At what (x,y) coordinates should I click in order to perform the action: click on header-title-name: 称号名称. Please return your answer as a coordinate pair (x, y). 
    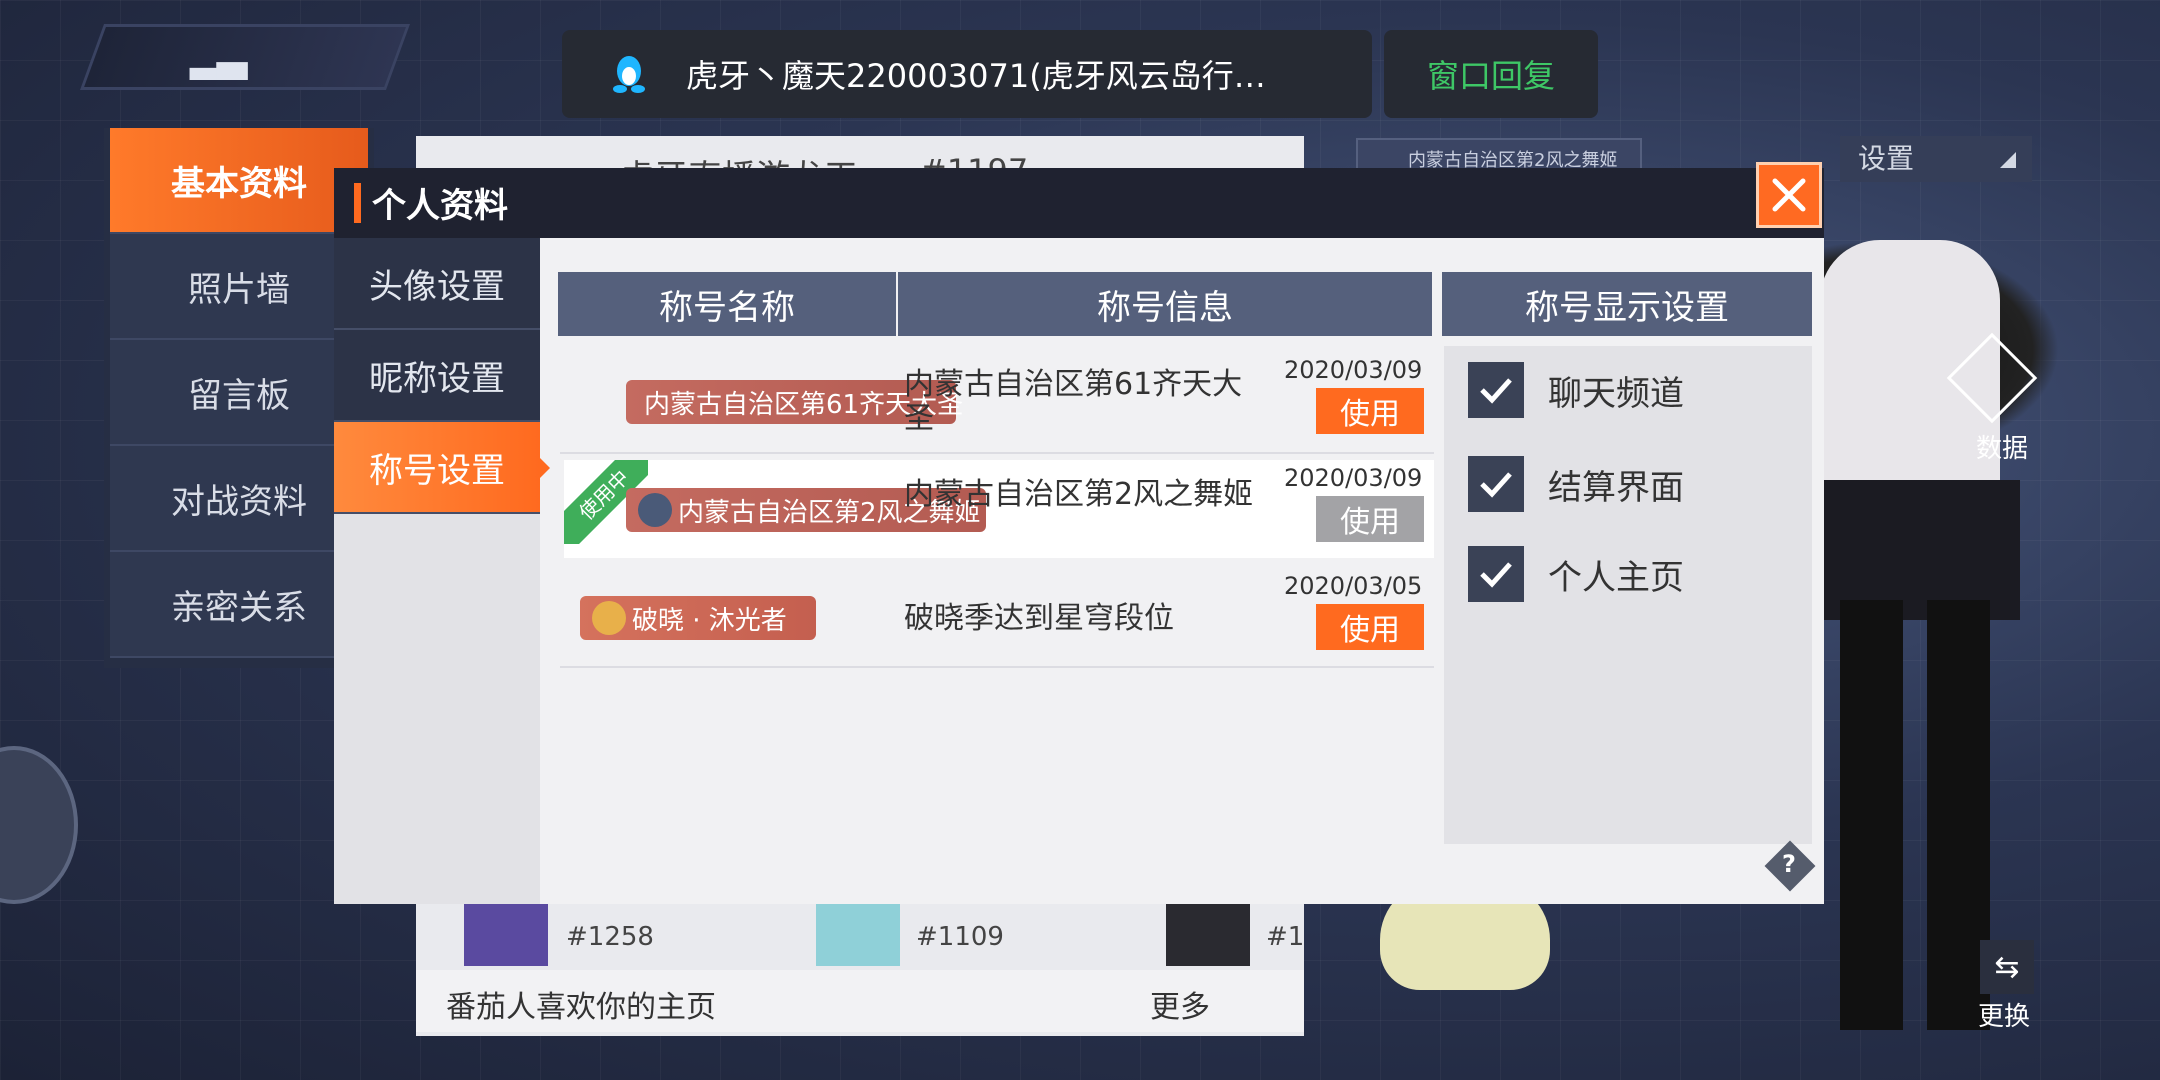
    Looking at the image, I should click on (727, 304).